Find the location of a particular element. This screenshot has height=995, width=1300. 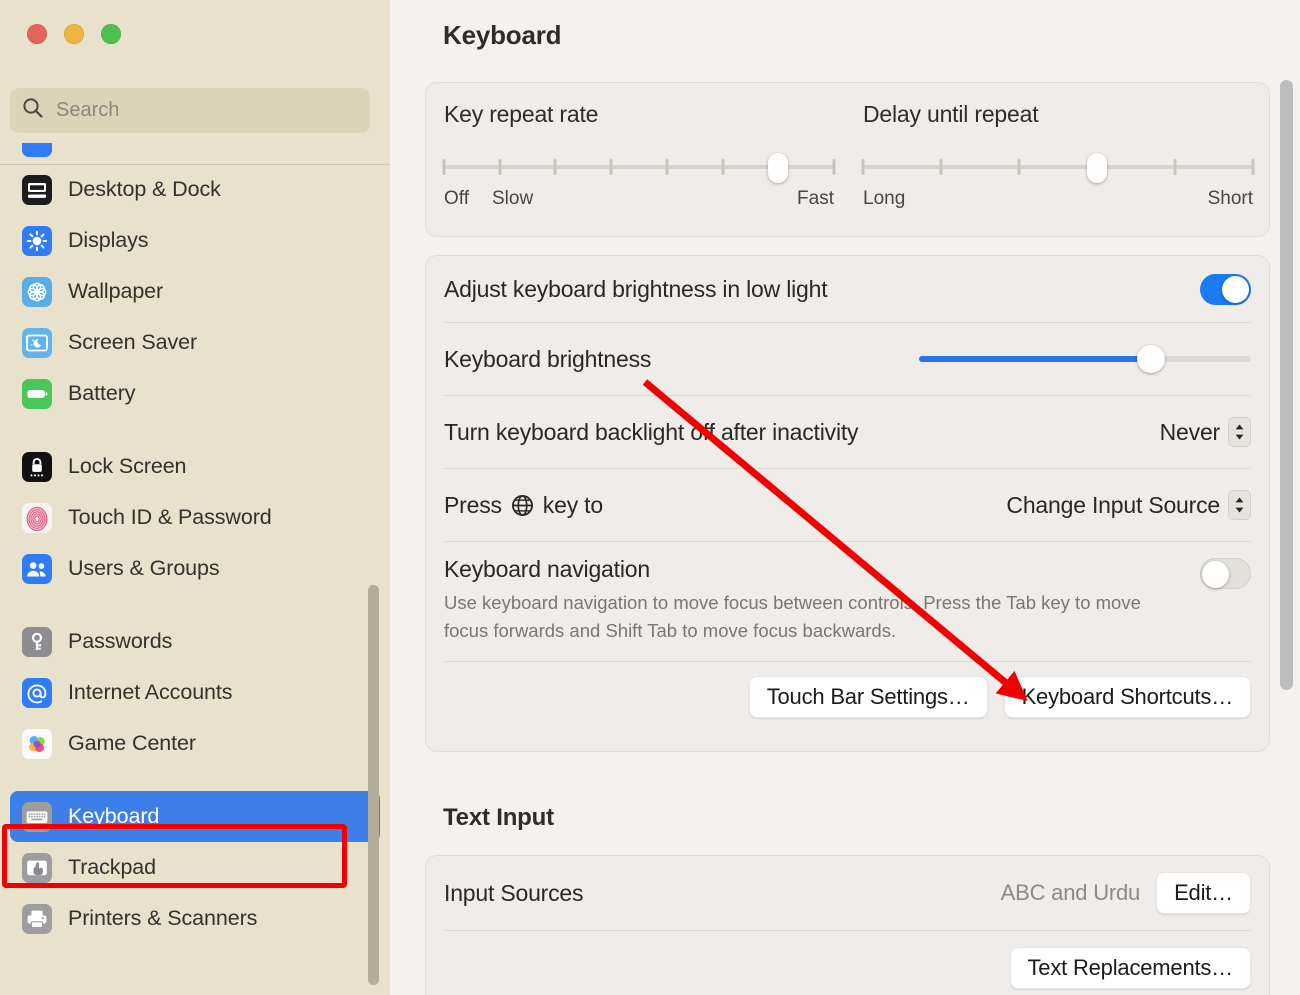

keyboard-navigation-toggle is located at coordinates (1225, 573).